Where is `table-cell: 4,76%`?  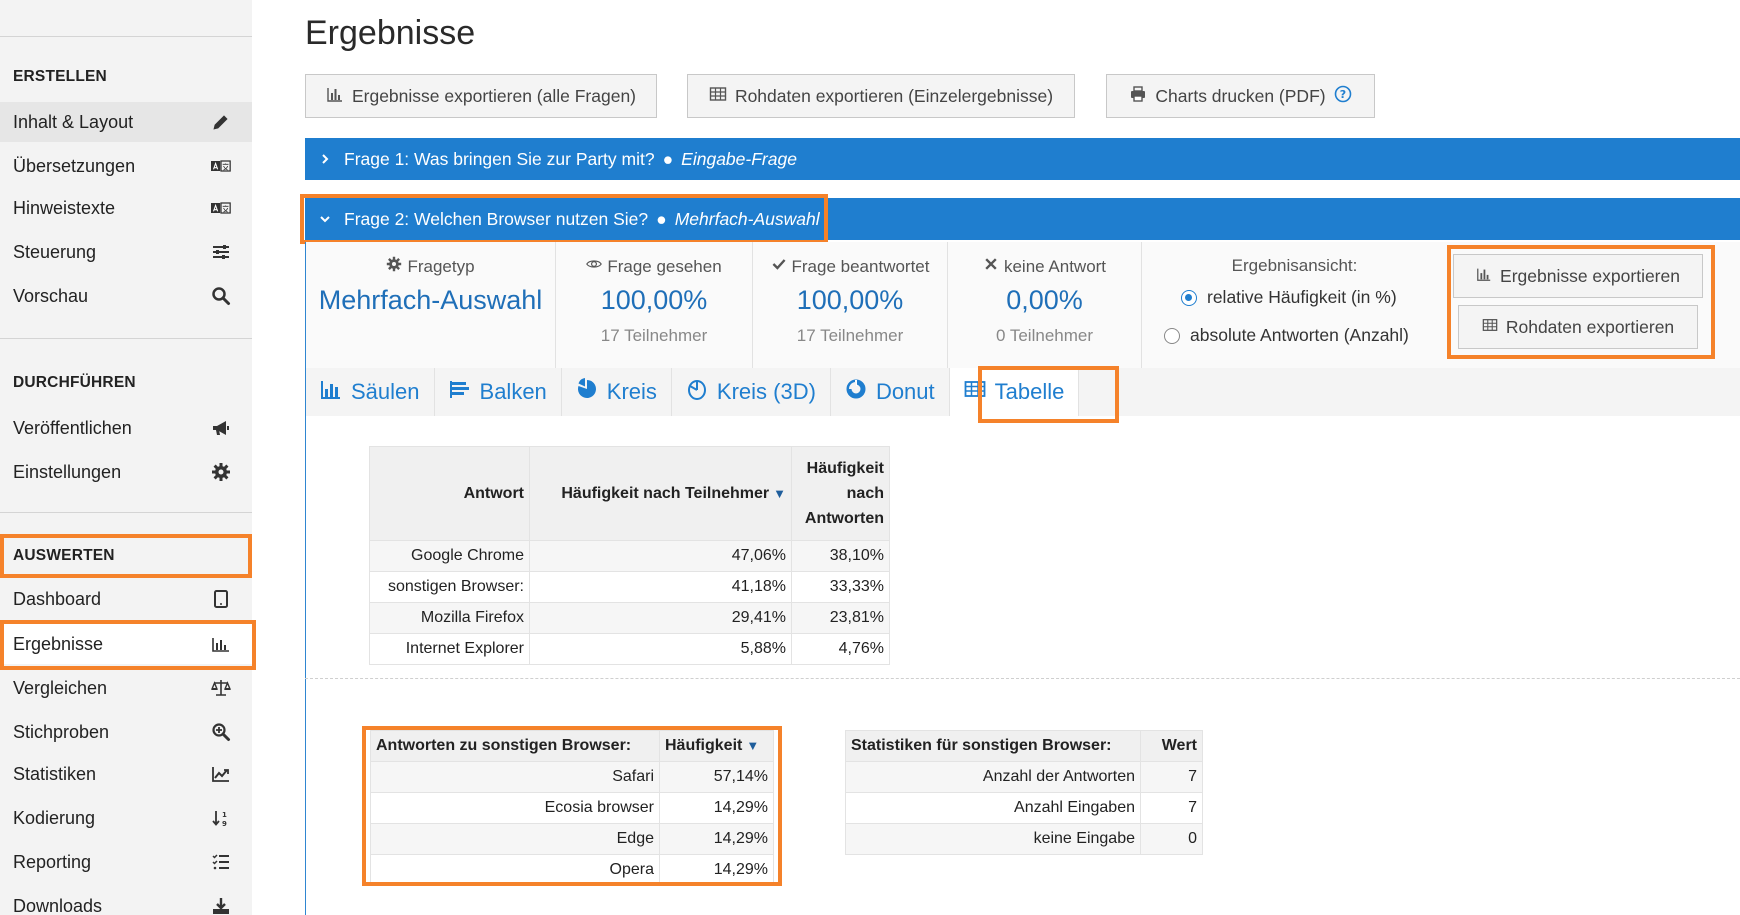 table-cell: 4,76% is located at coordinates (840, 649).